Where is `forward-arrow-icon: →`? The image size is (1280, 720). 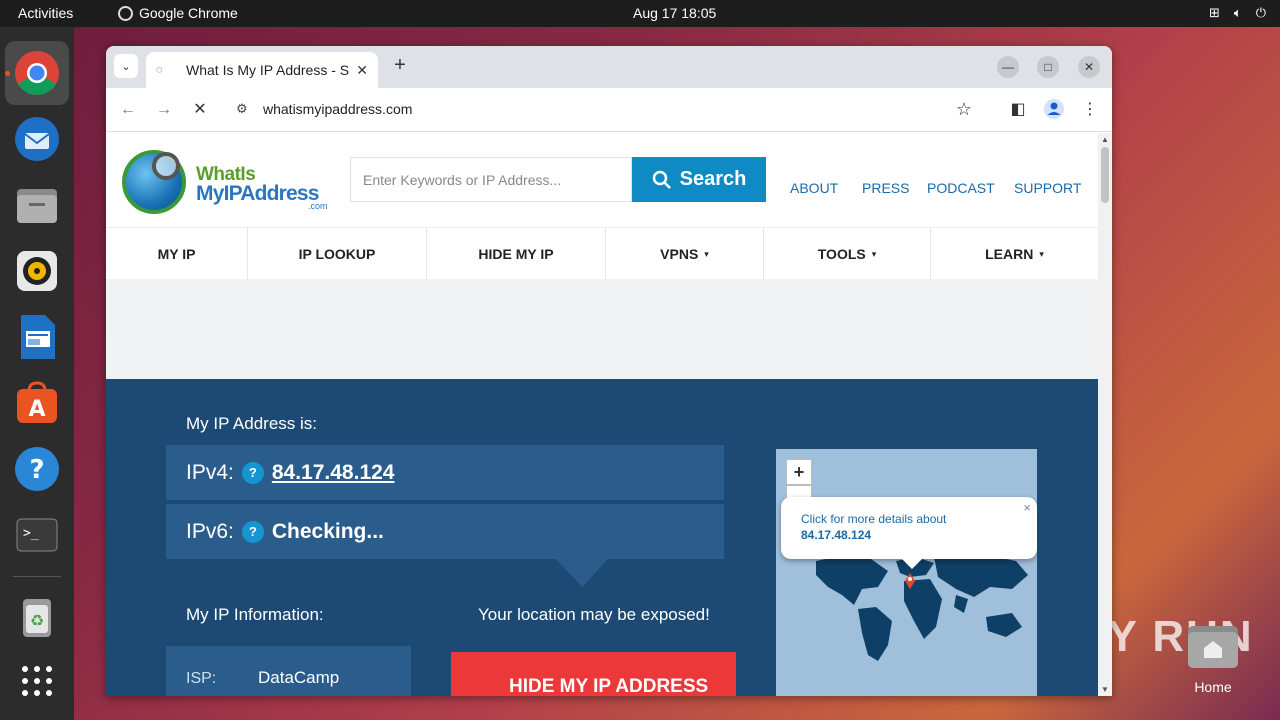 forward-arrow-icon: → is located at coordinates (164, 109).